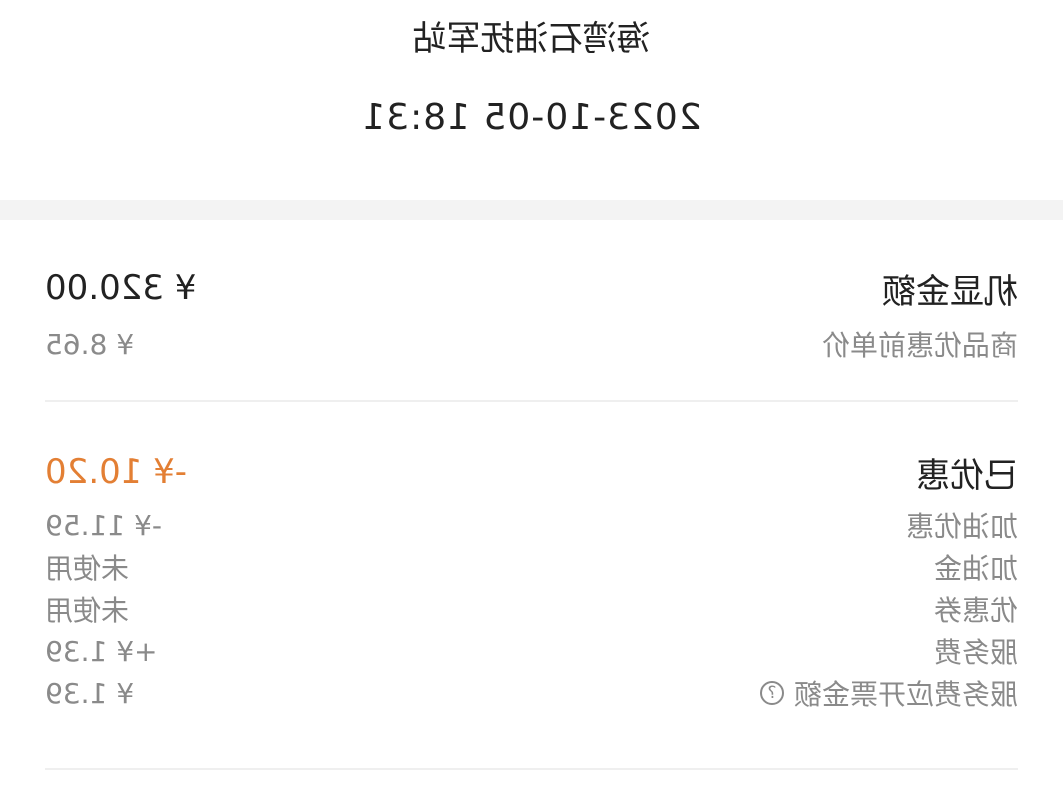 This screenshot has width=1063, height=809. Describe the element at coordinates (116, 472) in the screenshot. I see `discount-value: -¥ 10.20` at that location.